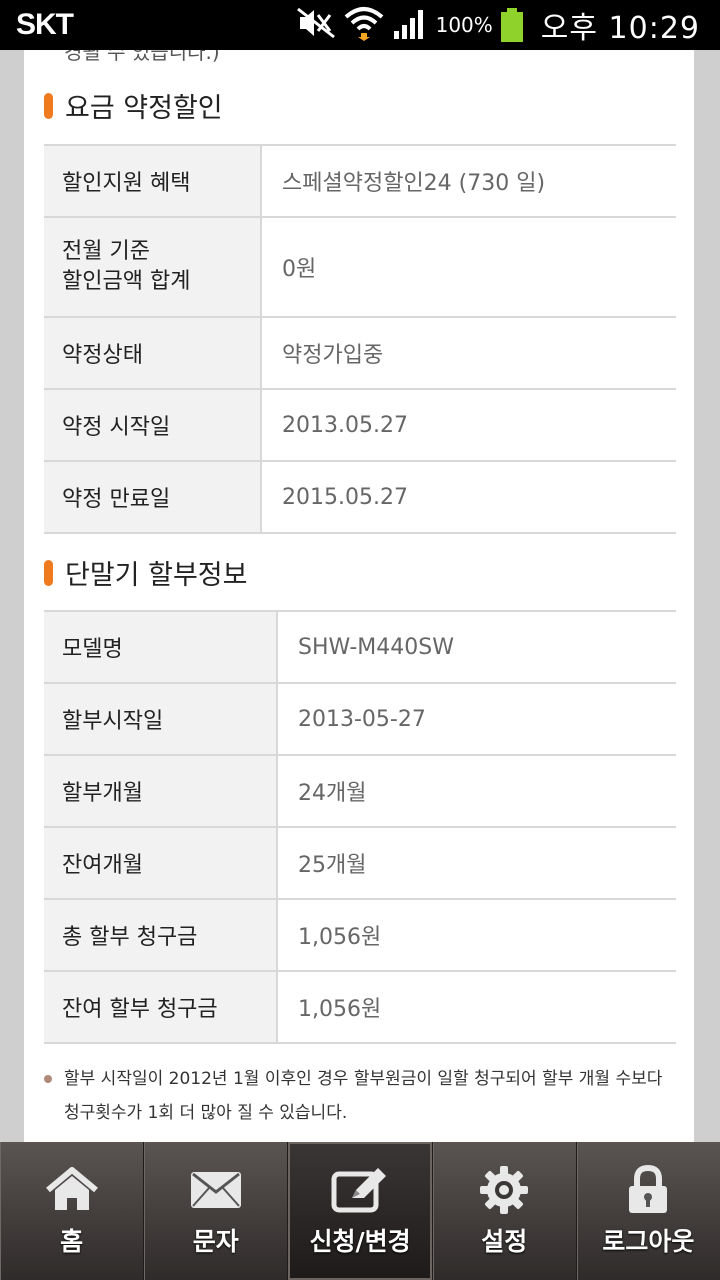 The height and width of the screenshot is (1280, 720). What do you see at coordinates (360, 1241) in the screenshot?
I see `tab-label: 신청/변경` at bounding box center [360, 1241].